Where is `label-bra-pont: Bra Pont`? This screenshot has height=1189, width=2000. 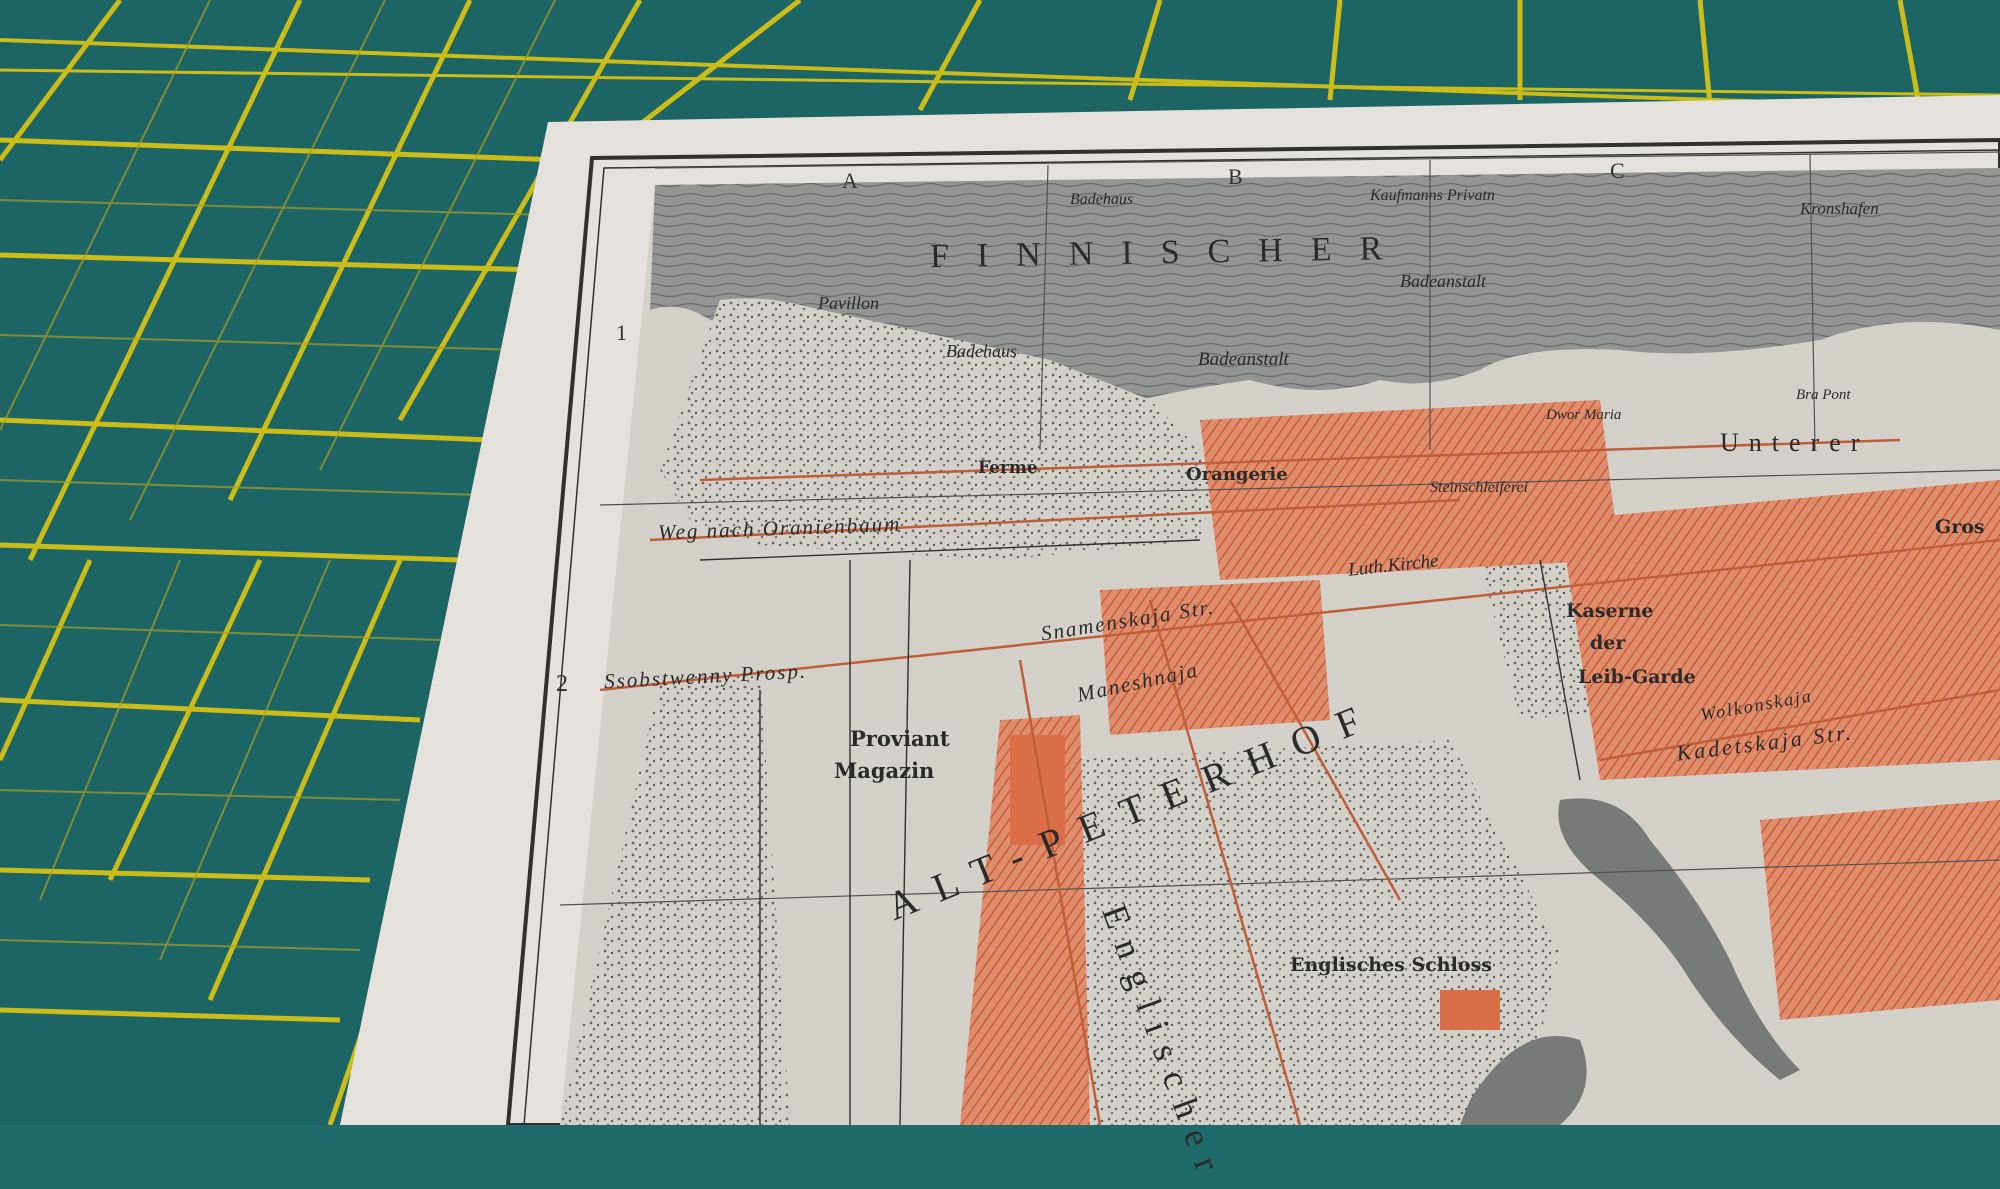
label-bra-pont: Bra Pont is located at coordinates (1823, 395).